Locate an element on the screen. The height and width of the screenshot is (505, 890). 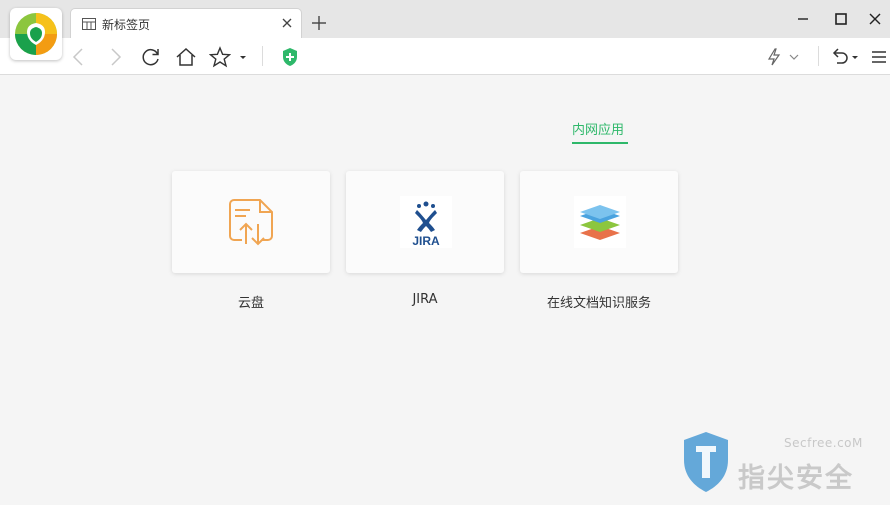
tab-title: 新标签页 is located at coordinates (126, 25).